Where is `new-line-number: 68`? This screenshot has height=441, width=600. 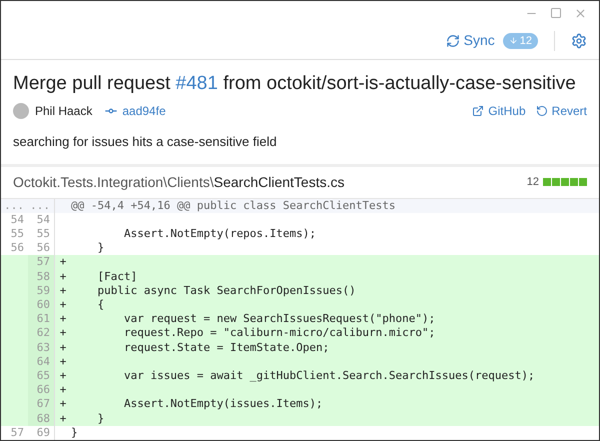 new-line-number: 68 is located at coordinates (41, 419).